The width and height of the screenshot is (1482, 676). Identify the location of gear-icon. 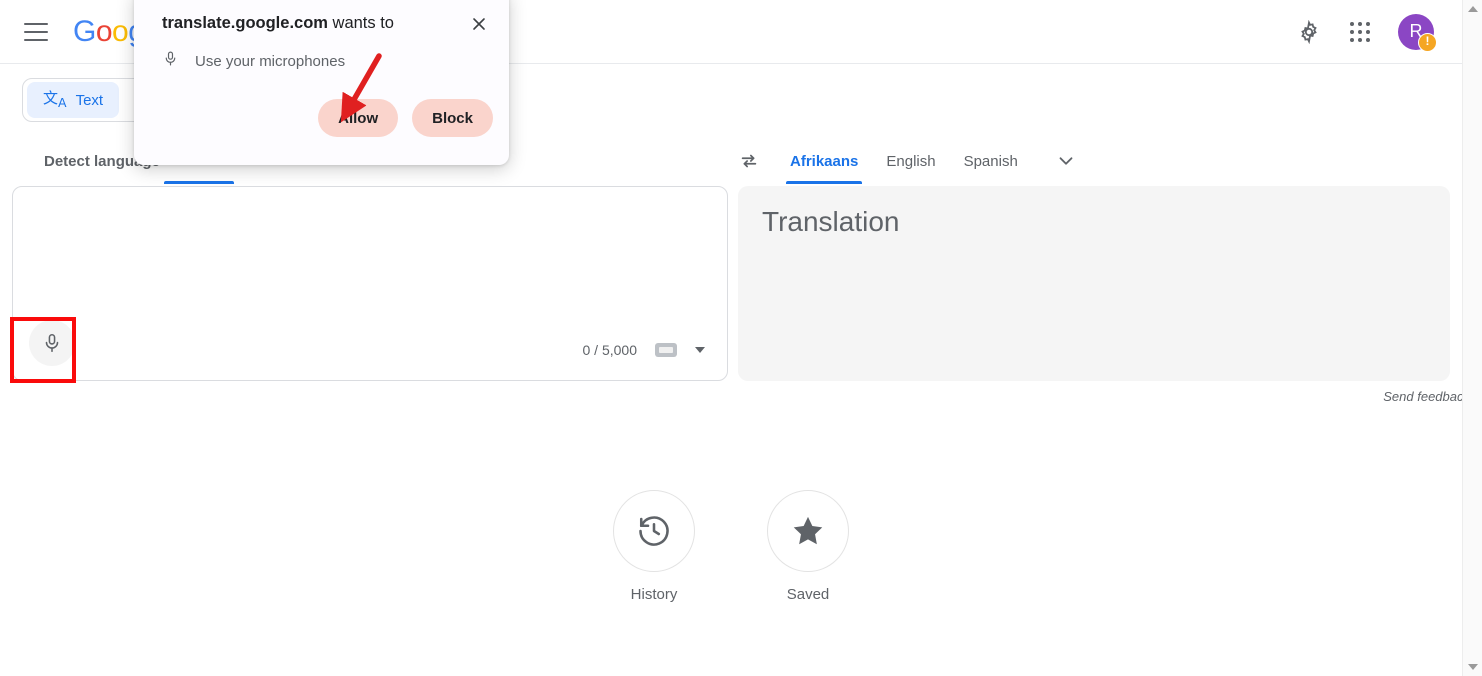
(1309, 32).